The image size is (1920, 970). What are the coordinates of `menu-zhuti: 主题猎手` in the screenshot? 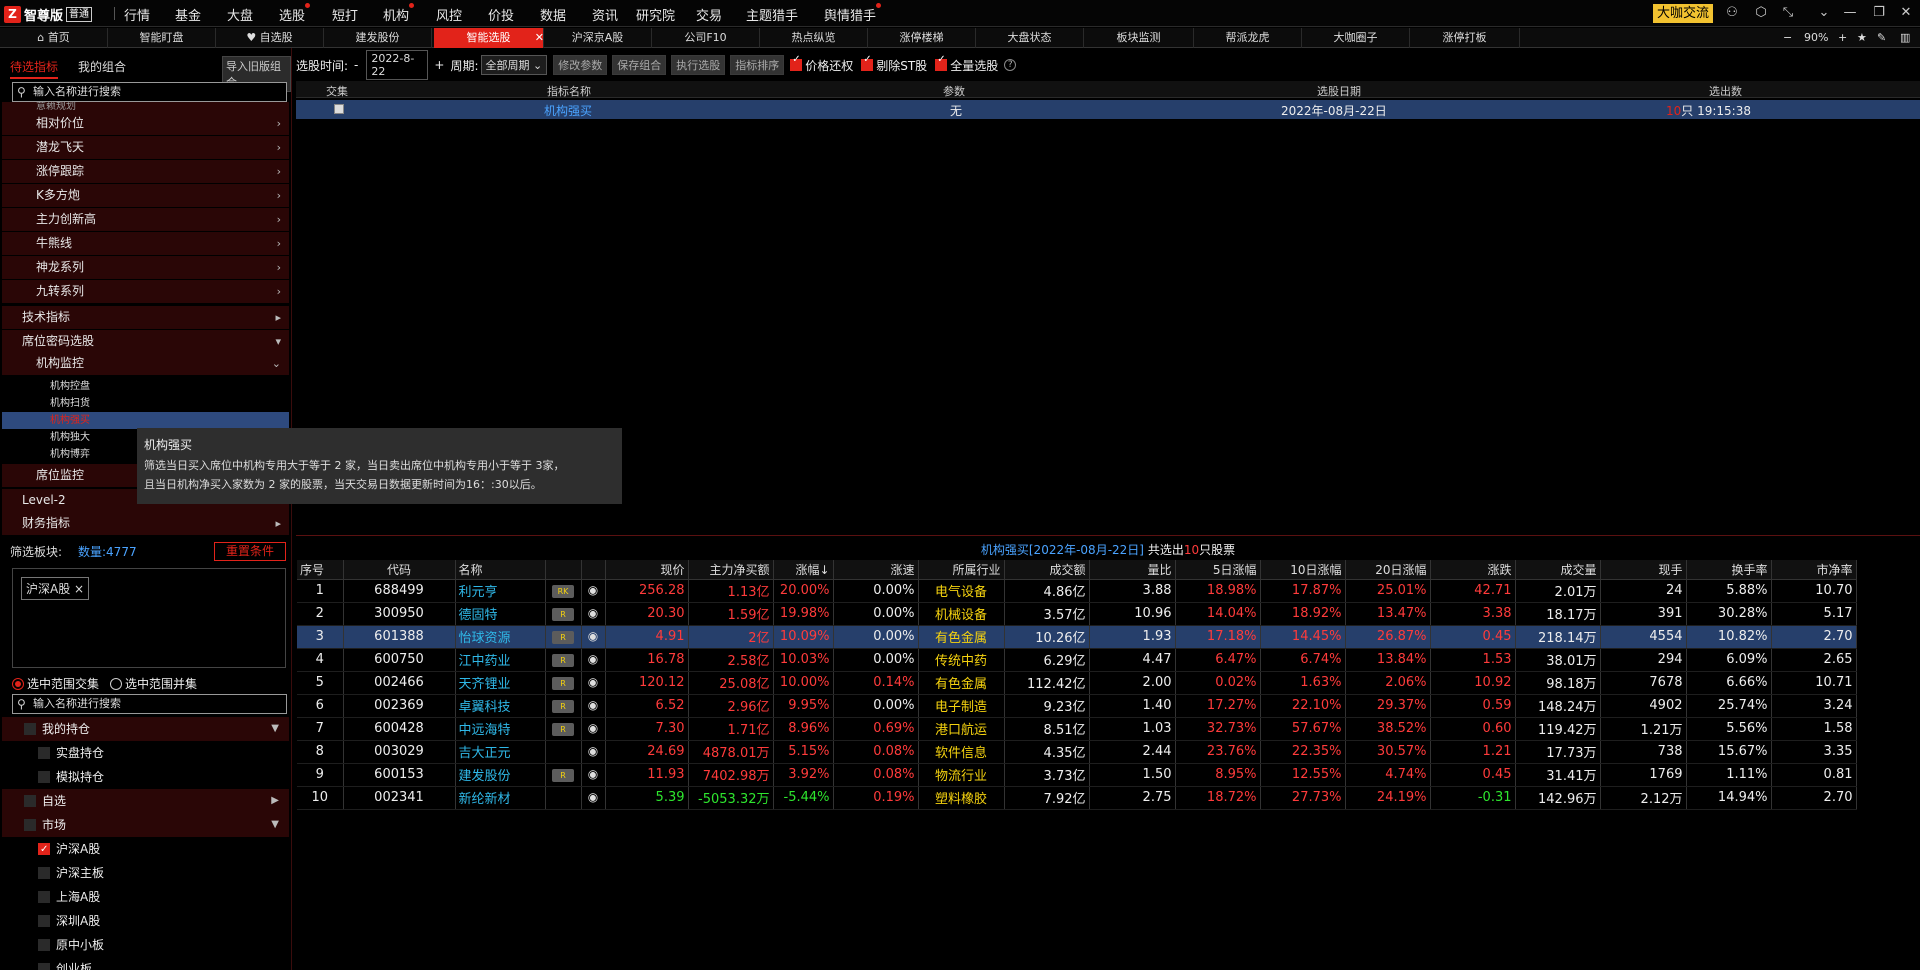 It's located at (772, 14).